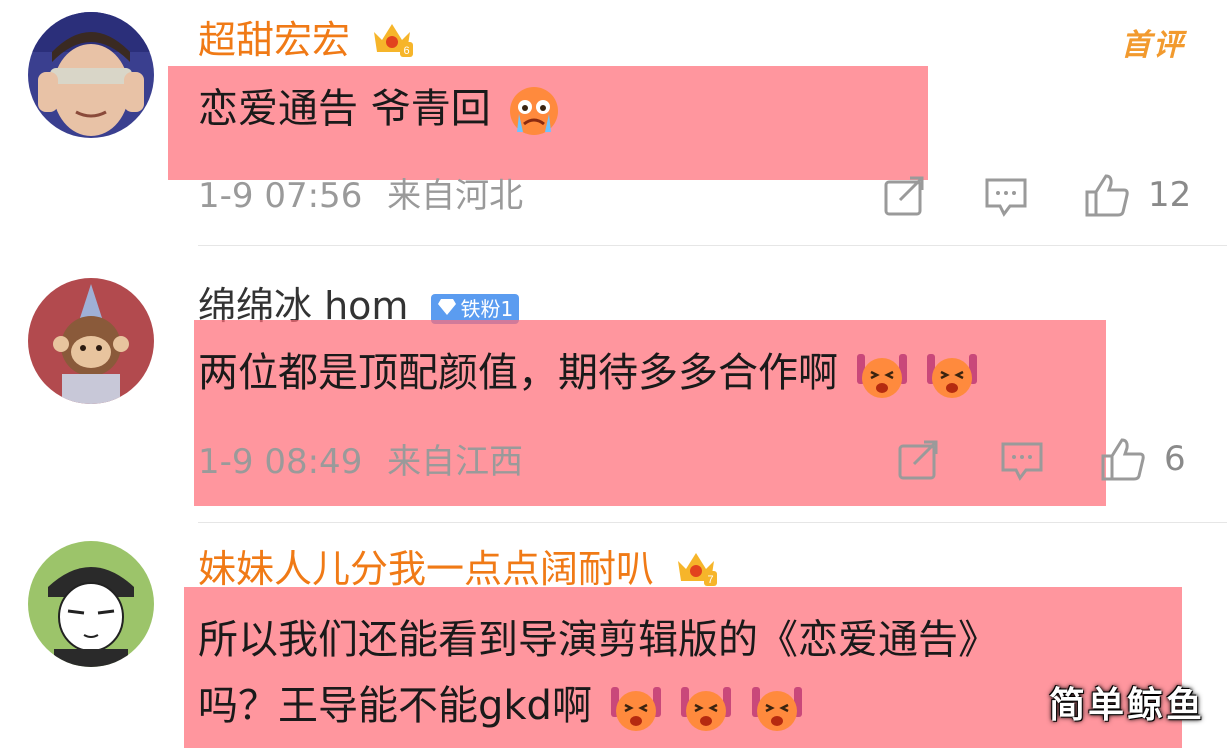 The width and height of the screenshot is (1227, 748). I want to click on comment-meta: 1-9 08:49 来自江西, so click(360, 462).